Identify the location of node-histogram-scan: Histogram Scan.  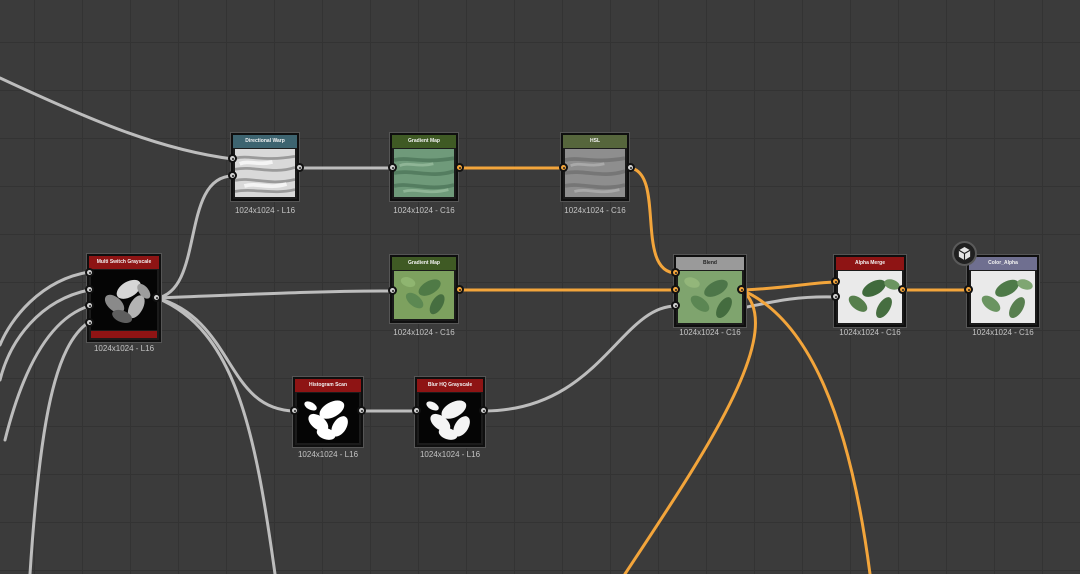
(328, 412).